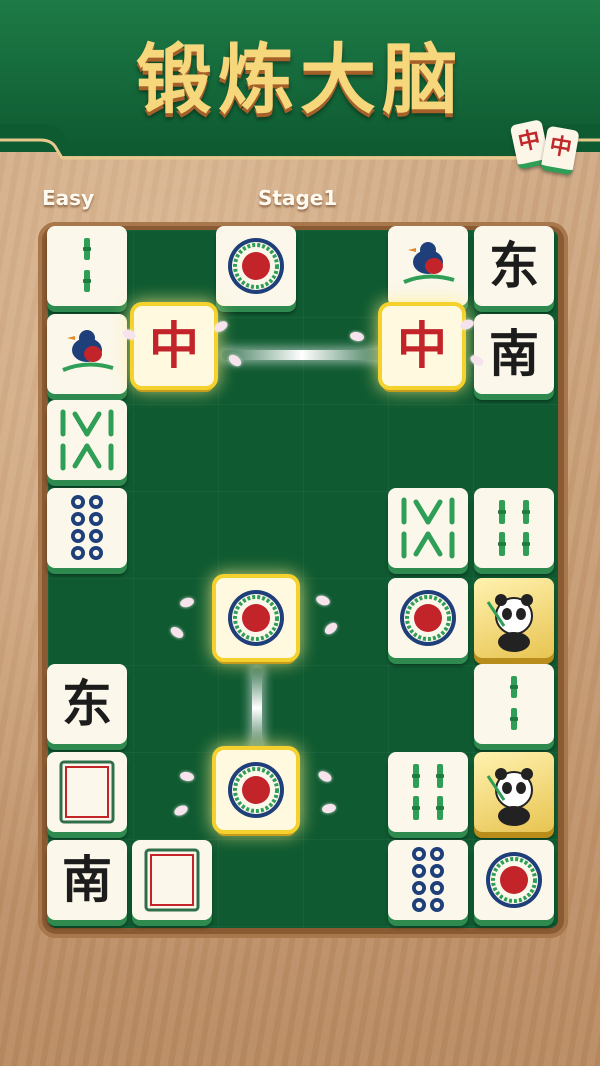  Describe the element at coordinates (257, 708) in the screenshot. I see `match-link-vertical` at that location.